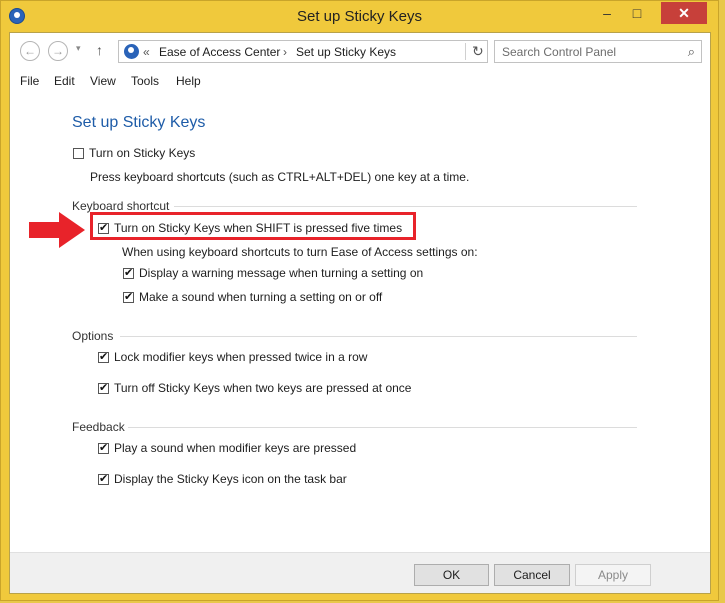  I want to click on turn-on-sticky-keys-label: Turn on Sticky Keys, so click(142, 153).